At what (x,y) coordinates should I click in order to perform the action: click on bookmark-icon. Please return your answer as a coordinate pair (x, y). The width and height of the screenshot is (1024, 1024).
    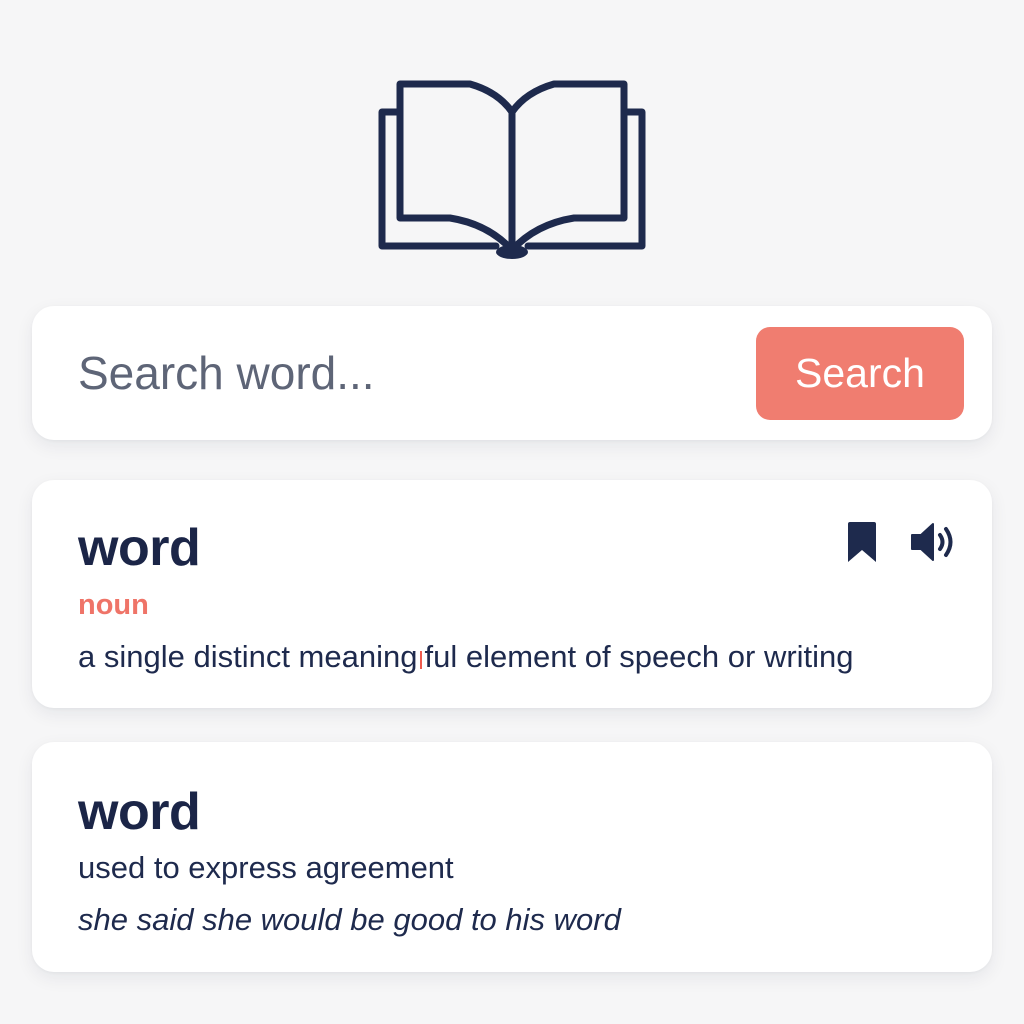
    Looking at the image, I should click on (862, 544).